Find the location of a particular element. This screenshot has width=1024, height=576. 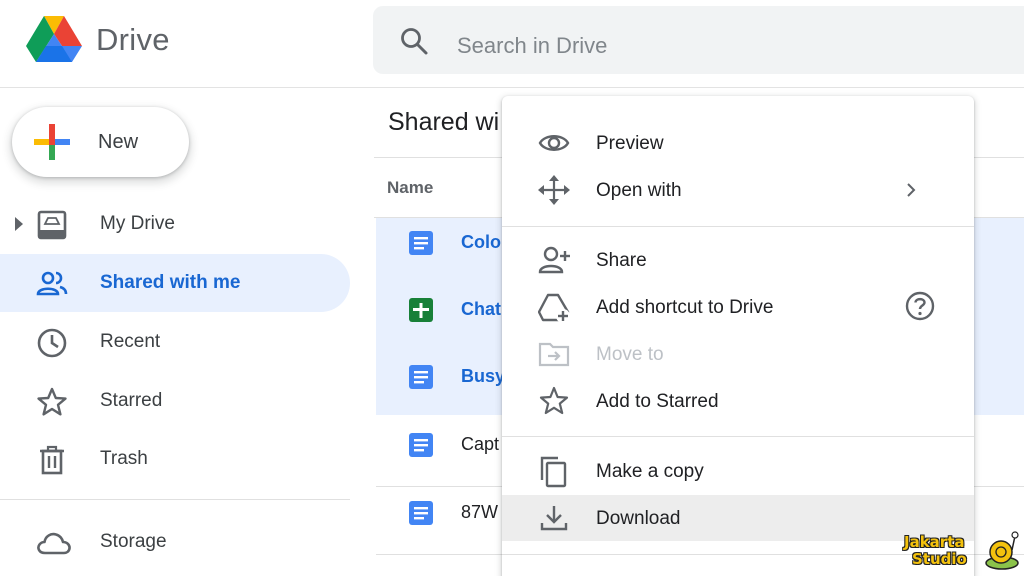

trash-icon is located at coordinates (52, 460).